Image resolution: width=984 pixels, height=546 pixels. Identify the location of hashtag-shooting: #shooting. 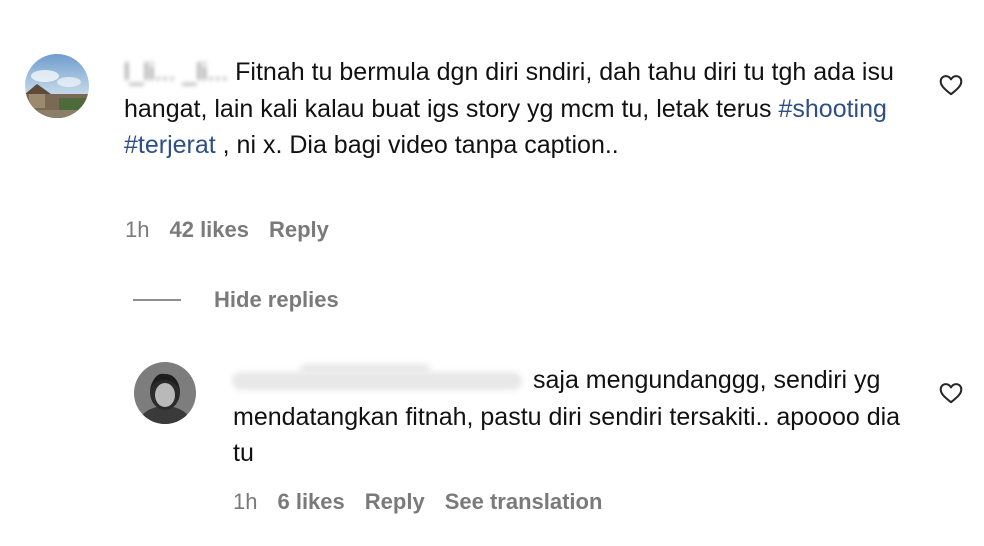
(832, 109).